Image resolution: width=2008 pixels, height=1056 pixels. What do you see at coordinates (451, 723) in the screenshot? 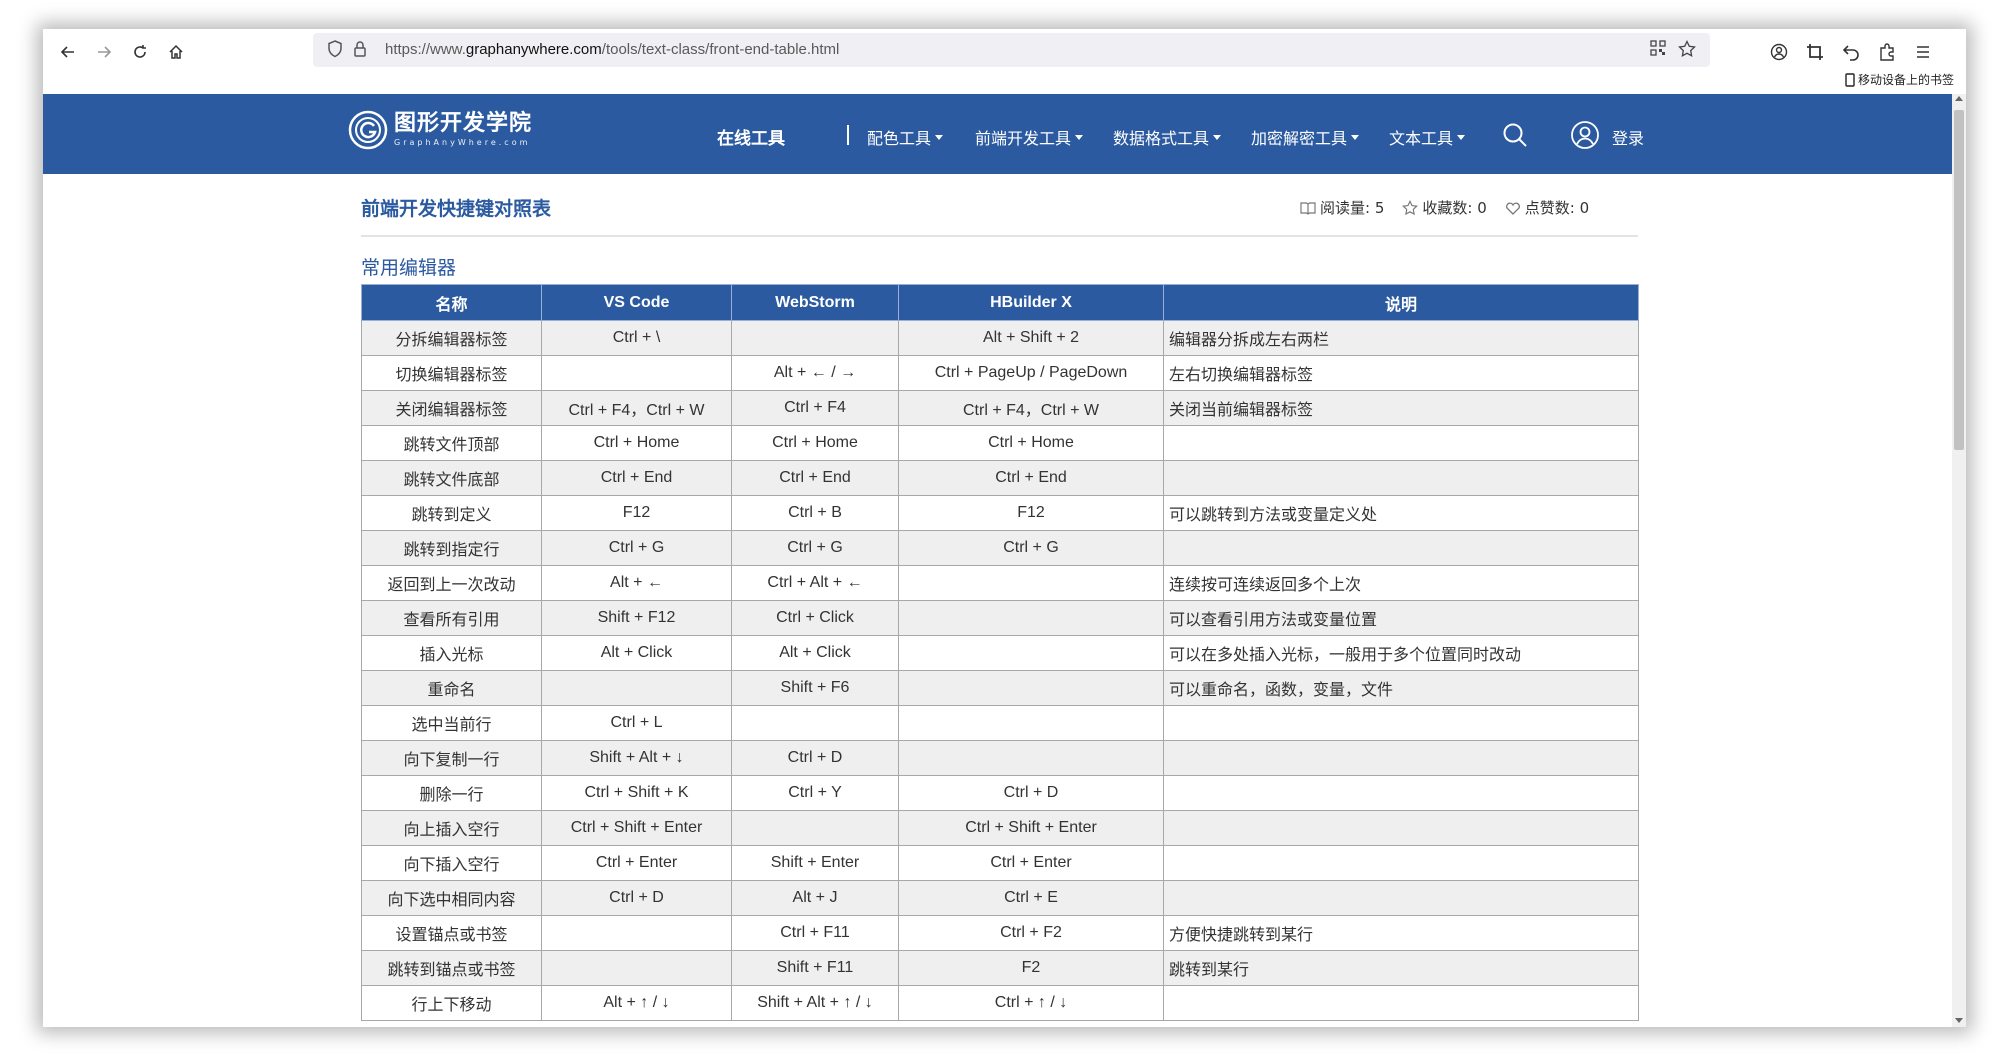
I see `table-cell: 选中当前行` at bounding box center [451, 723].